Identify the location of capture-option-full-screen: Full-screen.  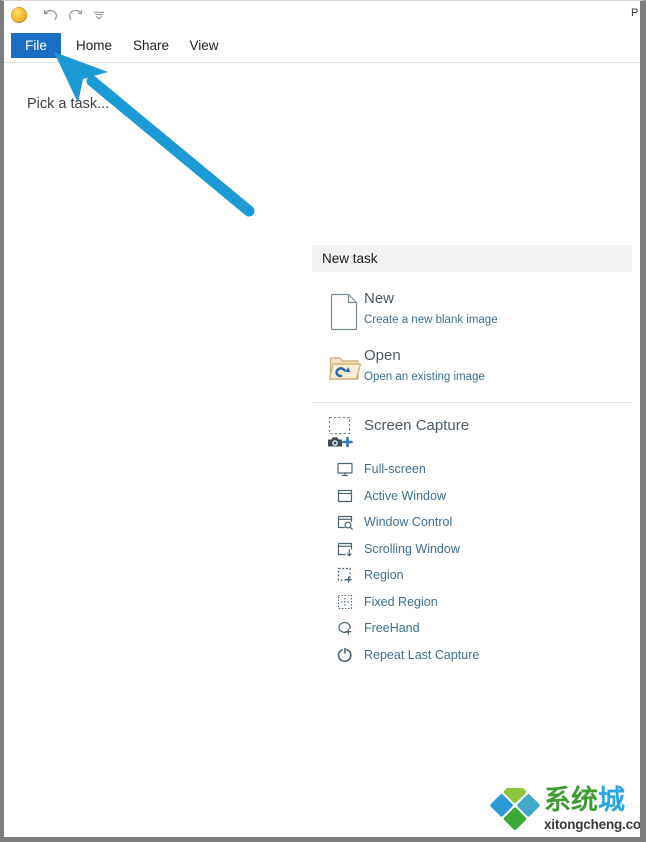
(484, 470).